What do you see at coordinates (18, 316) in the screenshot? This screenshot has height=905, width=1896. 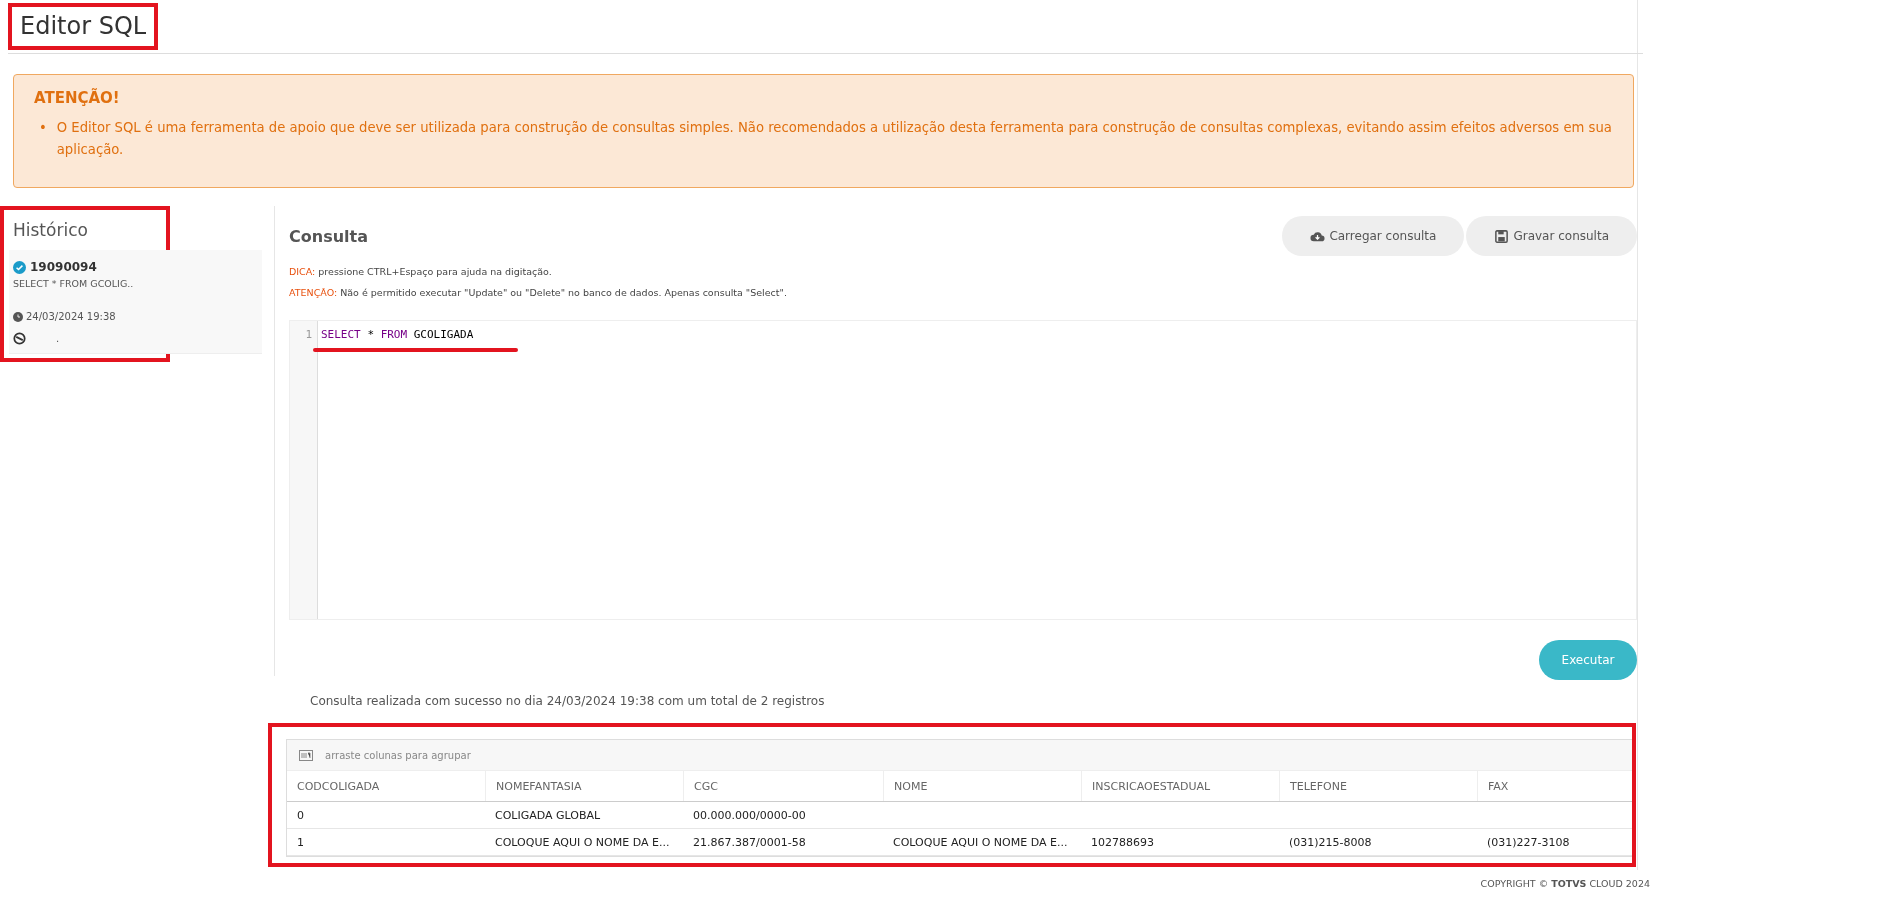 I see `clock-icon` at bounding box center [18, 316].